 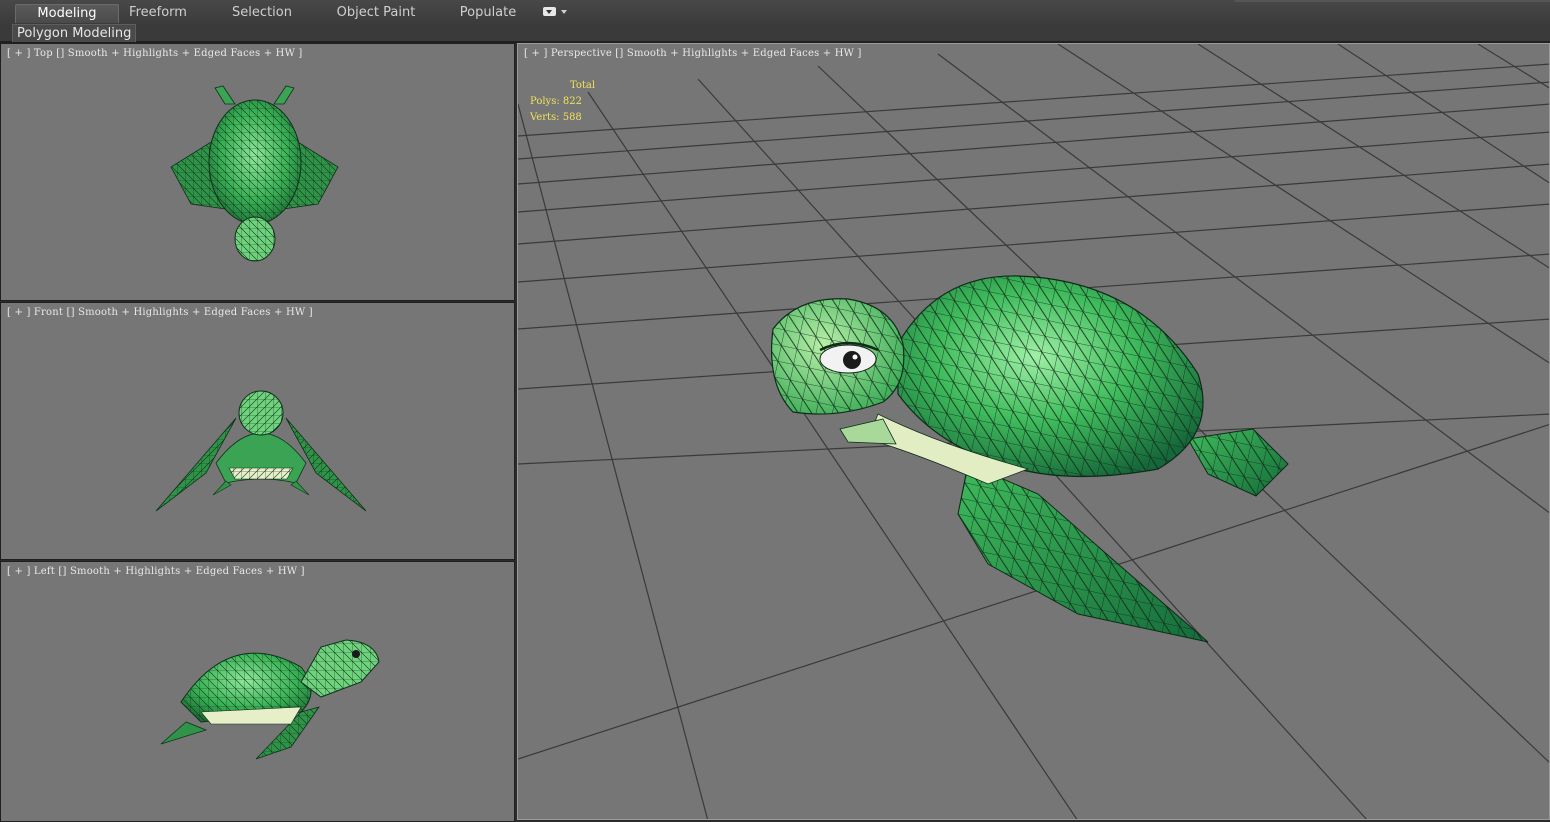 I want to click on turtle-top-view, so click(x=254, y=173).